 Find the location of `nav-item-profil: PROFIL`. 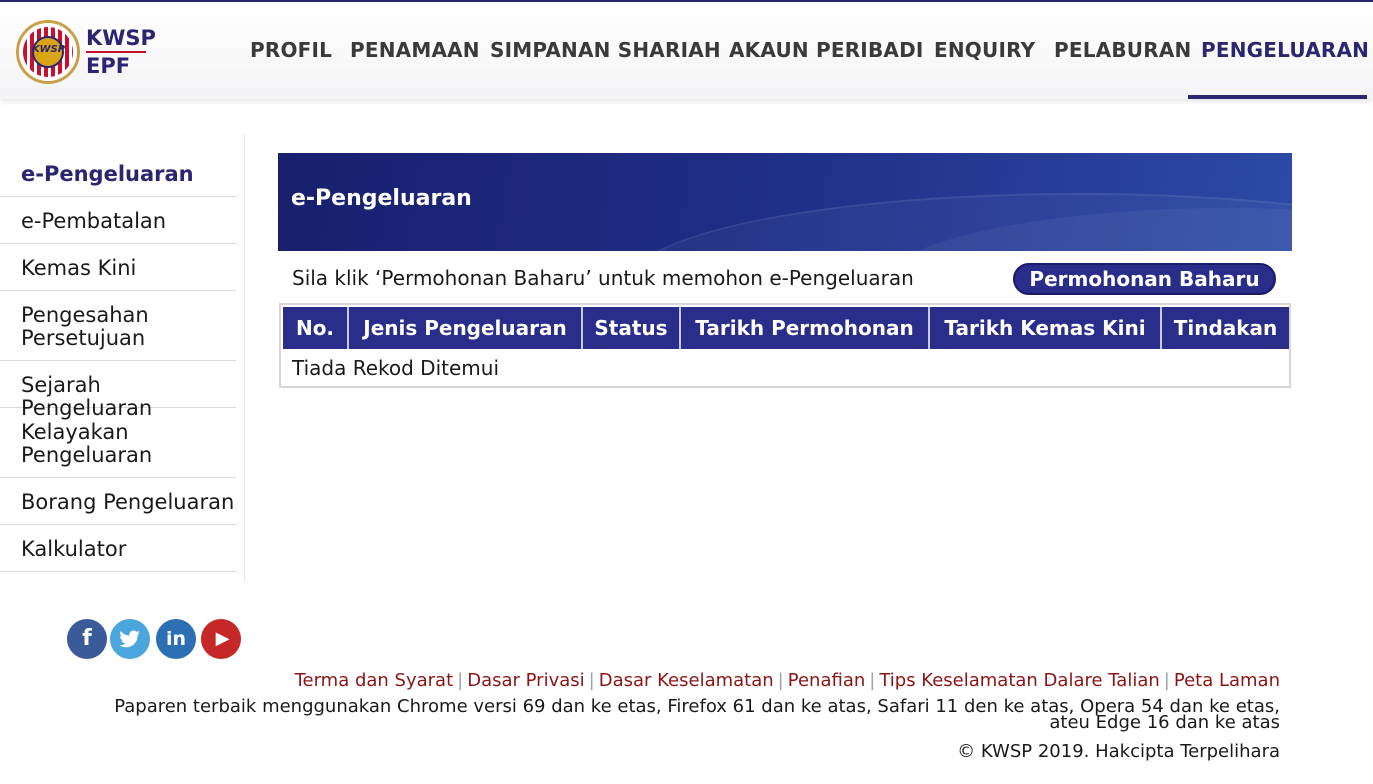

nav-item-profil: PROFIL is located at coordinates (291, 50).